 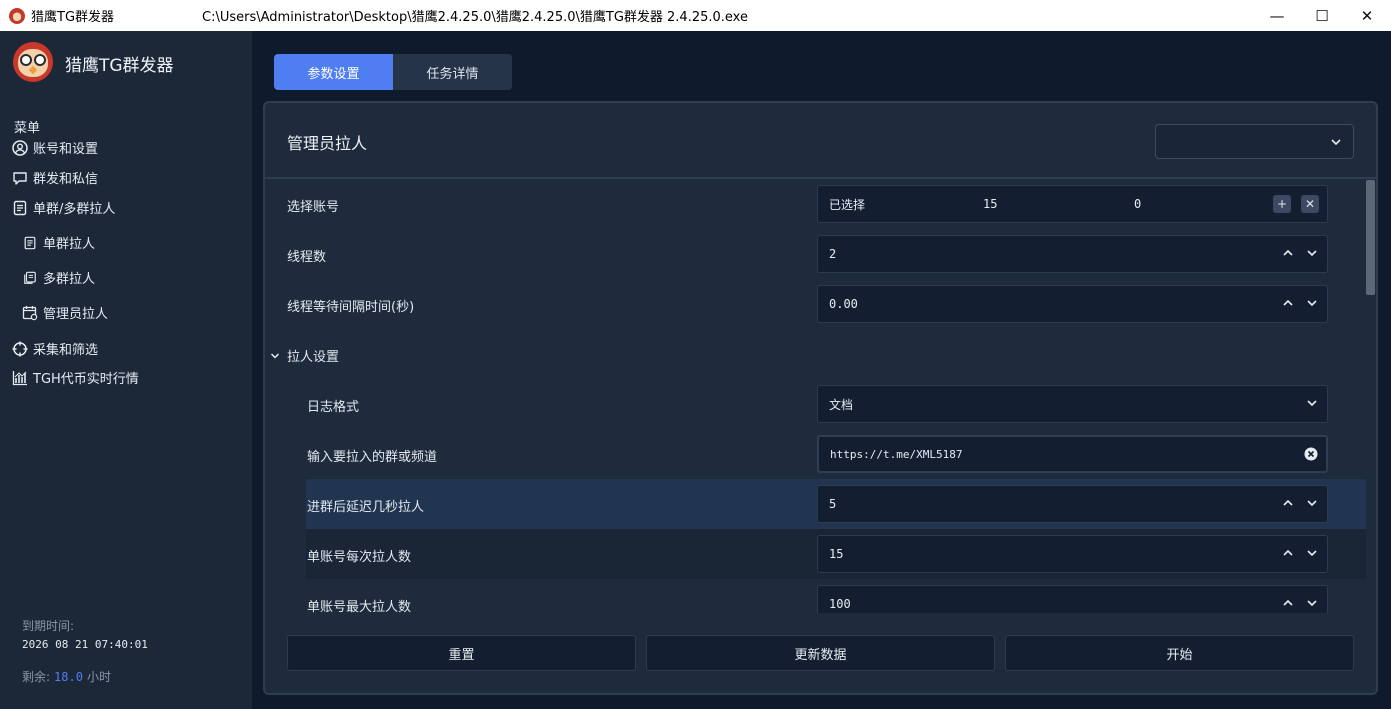 What do you see at coordinates (76, 314) in the screenshot?
I see `sidebar-item-label: 管理员拉人` at bounding box center [76, 314].